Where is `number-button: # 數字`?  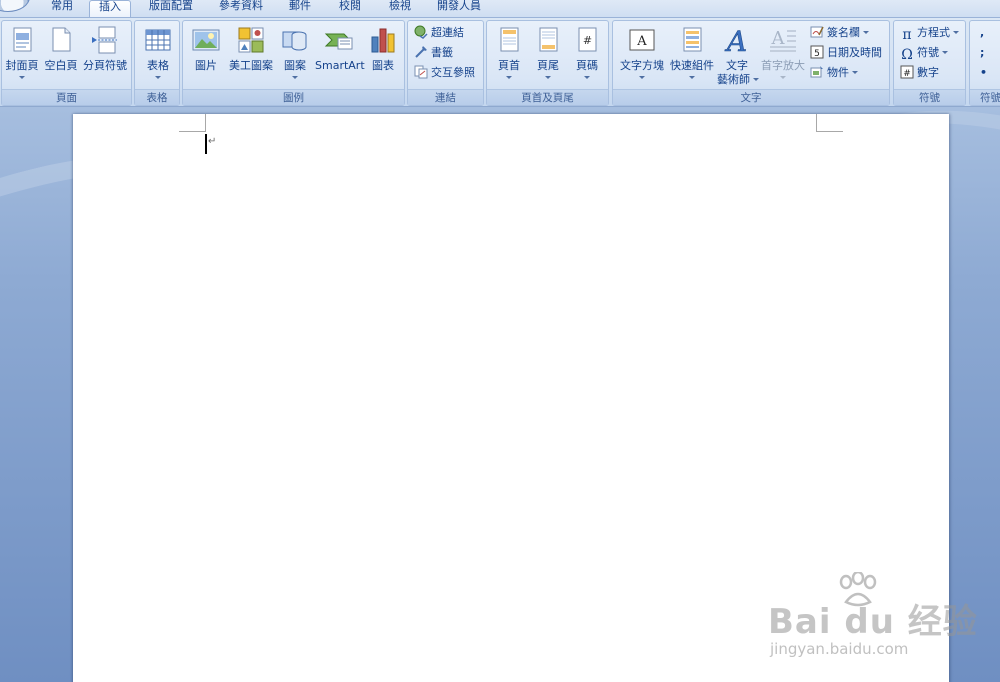 number-button: # 數字 is located at coordinates (919, 73).